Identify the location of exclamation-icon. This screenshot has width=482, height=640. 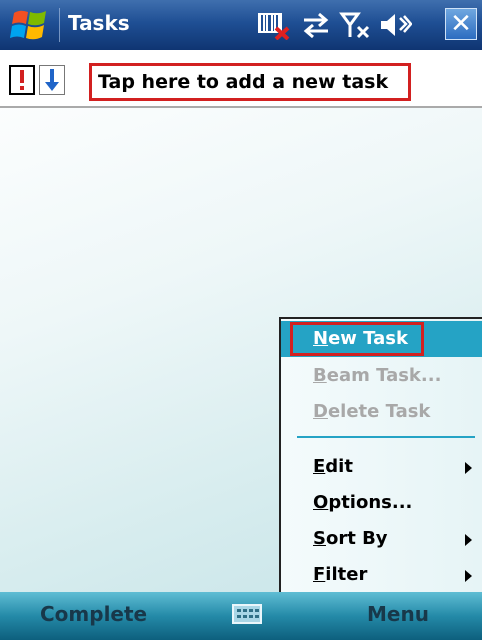
(22, 80).